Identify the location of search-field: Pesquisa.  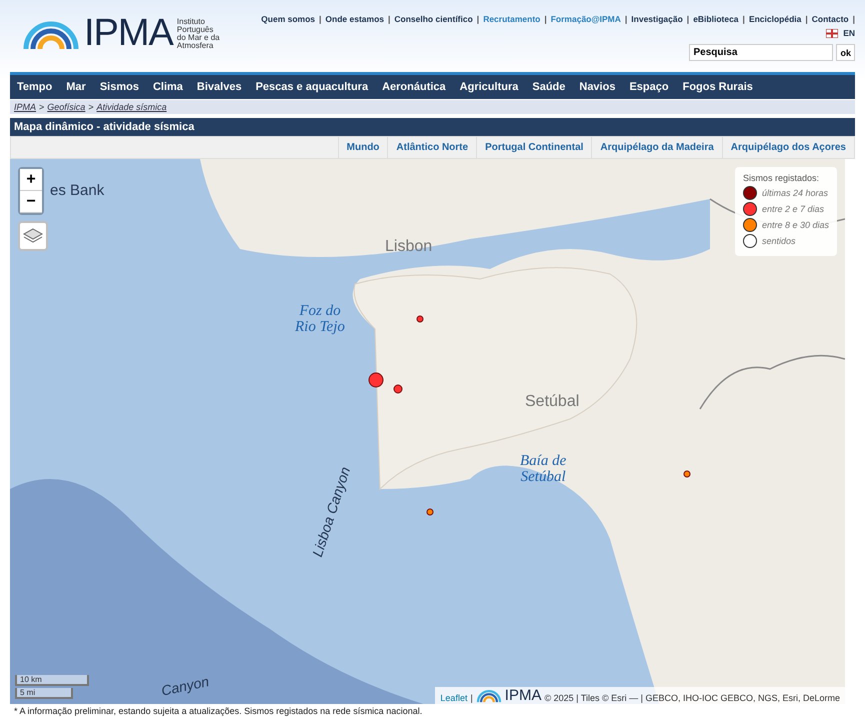
(761, 52).